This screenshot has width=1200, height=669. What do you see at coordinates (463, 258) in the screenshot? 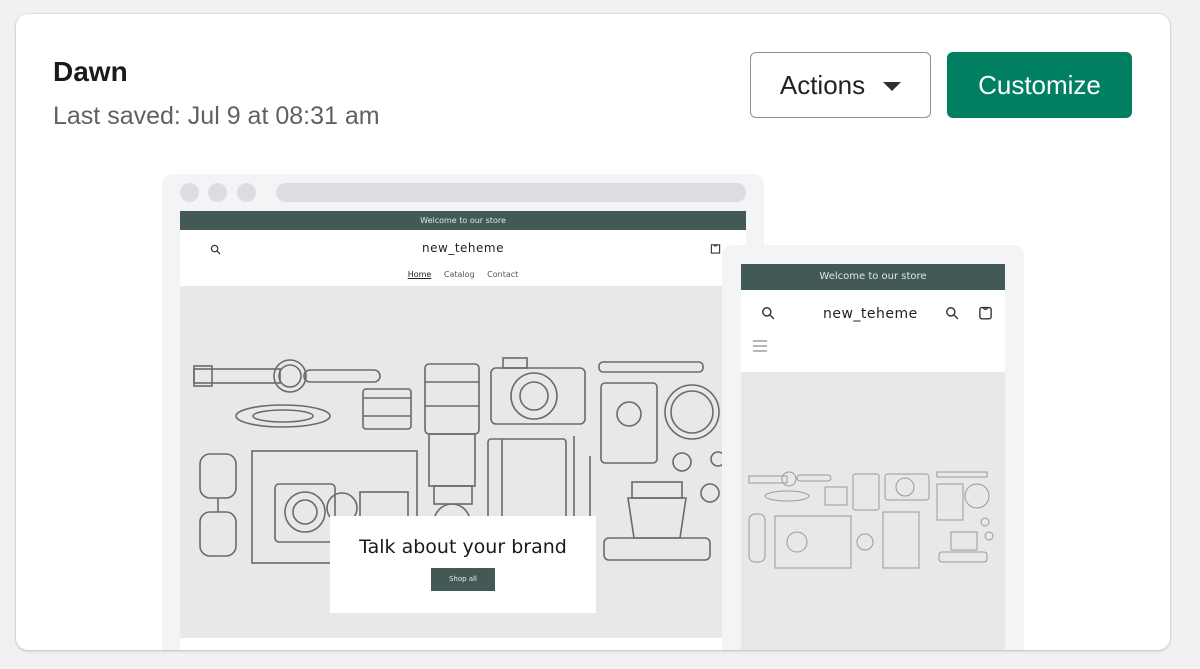
I see `store-header: new_teheme Home Catalog Contact` at bounding box center [463, 258].